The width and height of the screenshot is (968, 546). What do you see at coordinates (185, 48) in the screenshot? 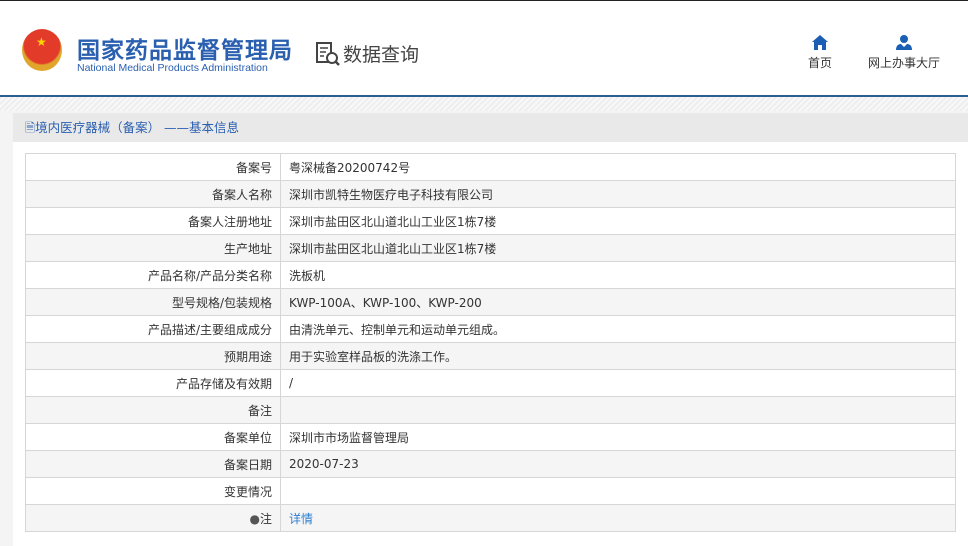
I see `site-title-cn: 国家药品监督管理局` at bounding box center [185, 48].